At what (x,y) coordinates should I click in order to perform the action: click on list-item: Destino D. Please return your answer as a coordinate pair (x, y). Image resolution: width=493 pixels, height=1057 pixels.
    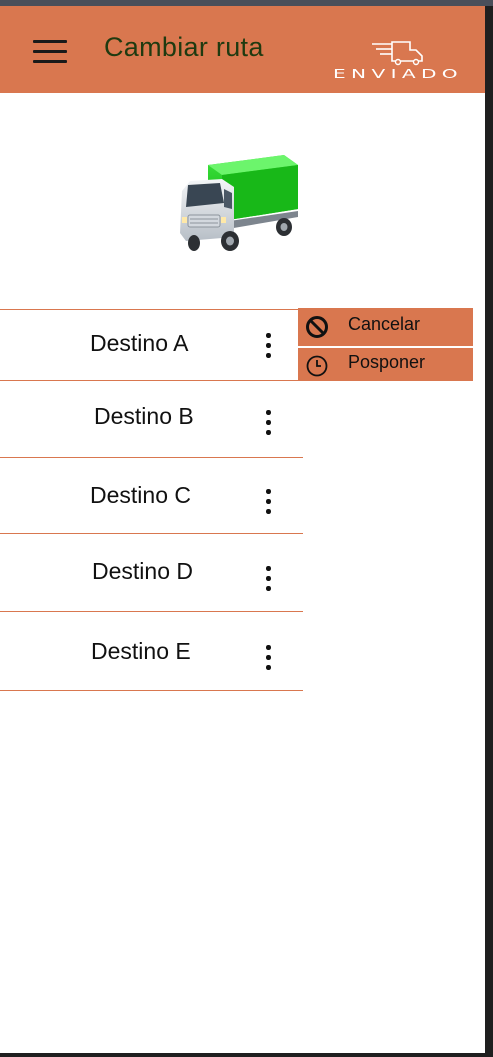
    Looking at the image, I should click on (151, 573).